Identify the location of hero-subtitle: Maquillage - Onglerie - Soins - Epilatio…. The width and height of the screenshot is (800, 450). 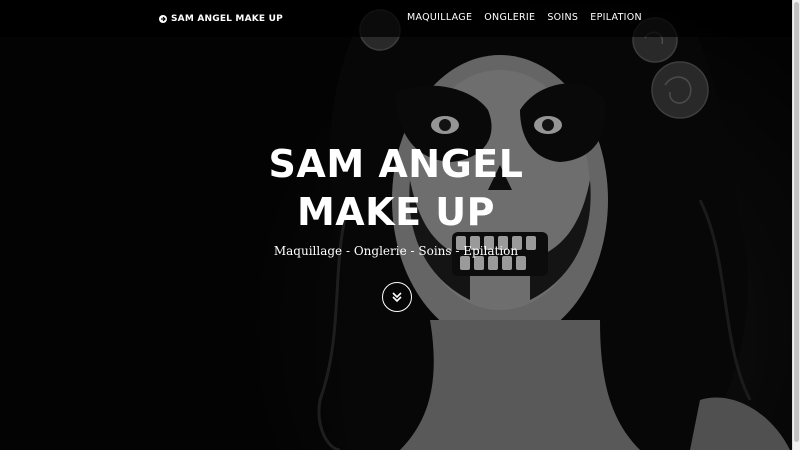
(396, 251).